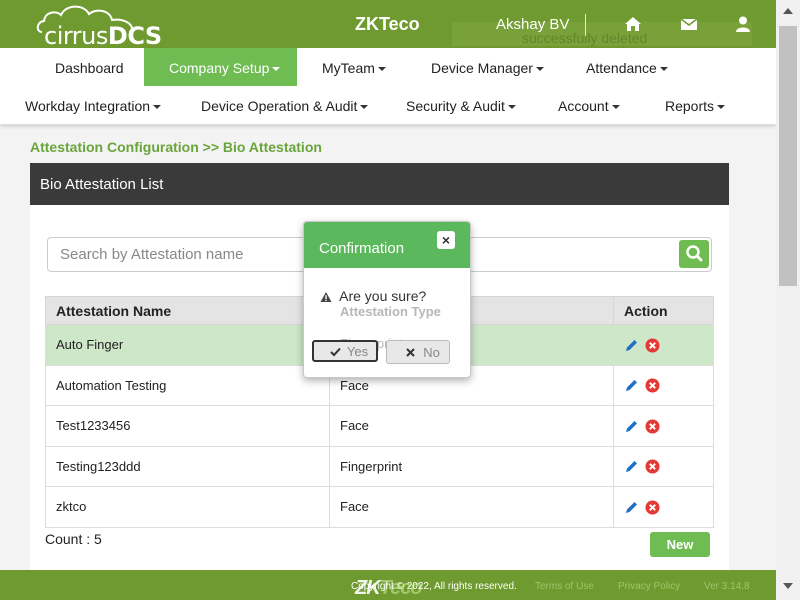 This screenshot has height=600, width=800. Describe the element at coordinates (663, 310) in the screenshot. I see `column-header: Action` at that location.